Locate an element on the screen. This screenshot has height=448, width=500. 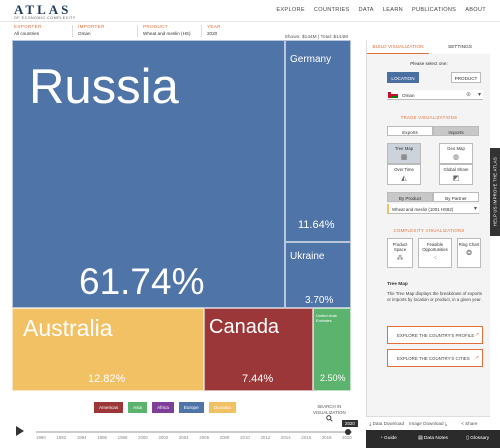
explore-cities-button: EXPLORE THE COUNTRY'S CITIES ↗ is located at coordinates (435, 358).